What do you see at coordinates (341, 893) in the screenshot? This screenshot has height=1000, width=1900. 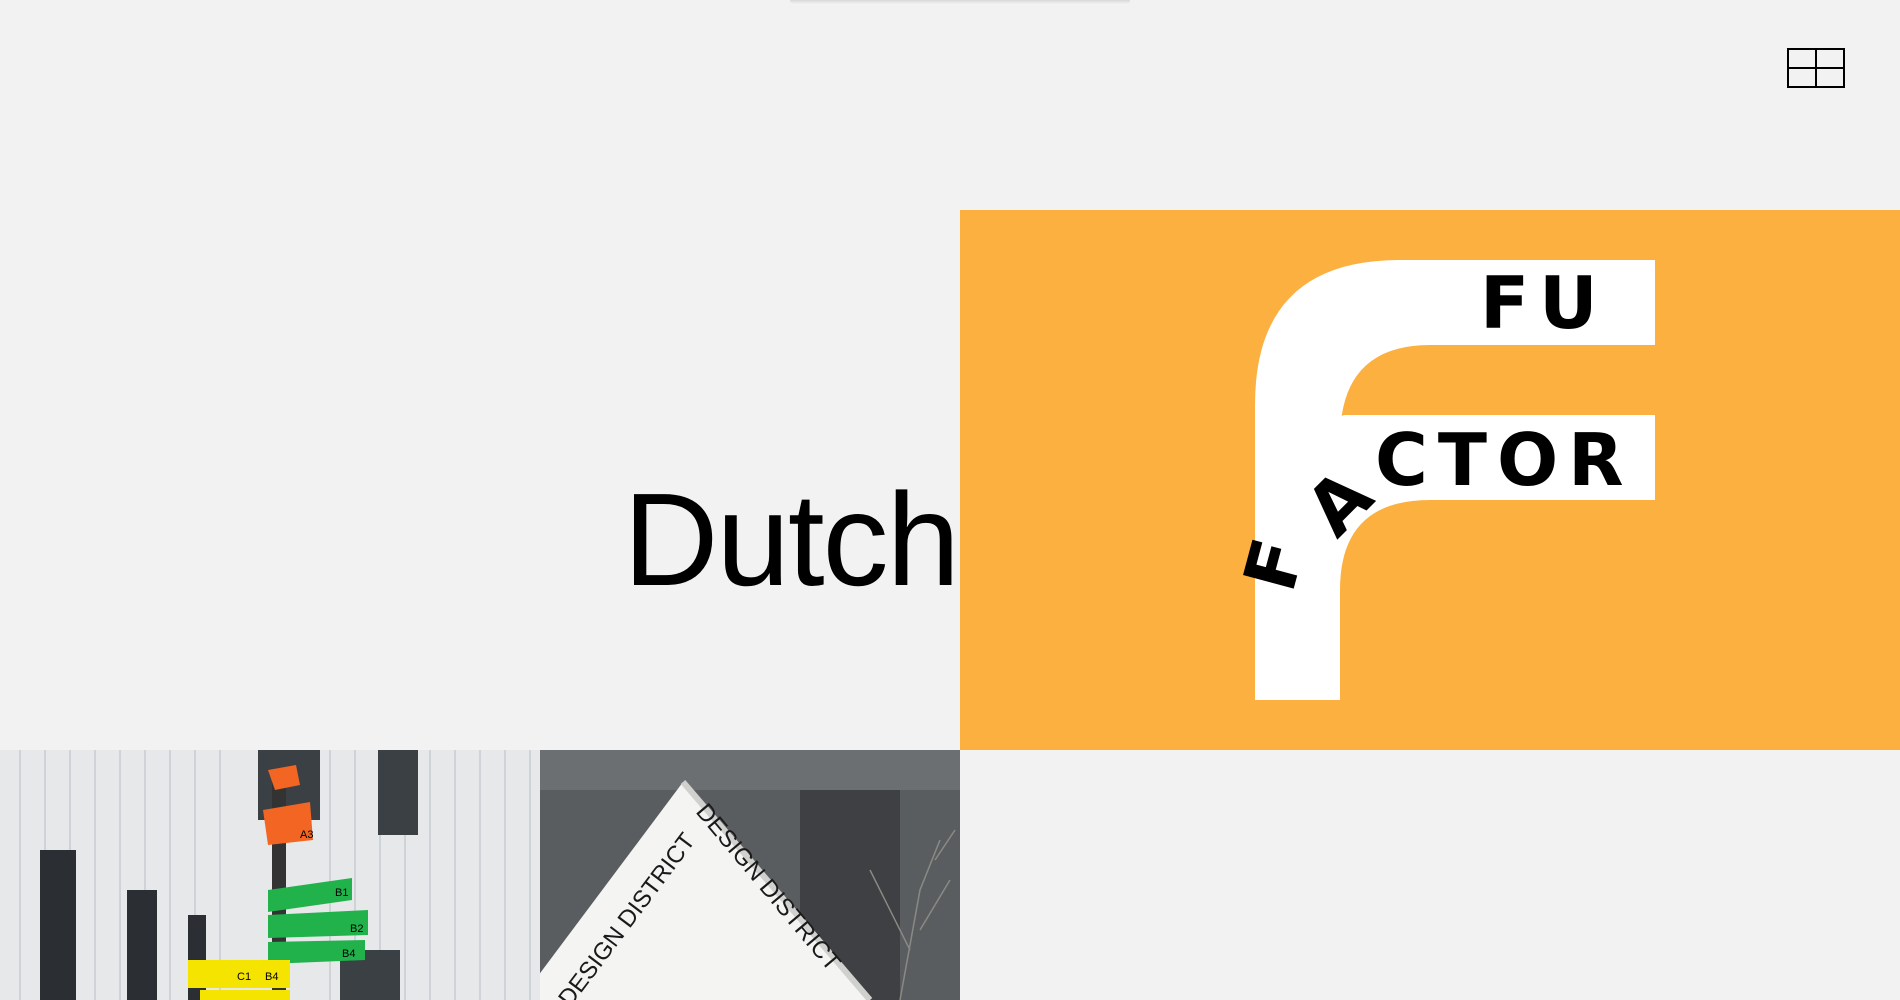 I see `sign-label-b1: B1` at bounding box center [341, 893].